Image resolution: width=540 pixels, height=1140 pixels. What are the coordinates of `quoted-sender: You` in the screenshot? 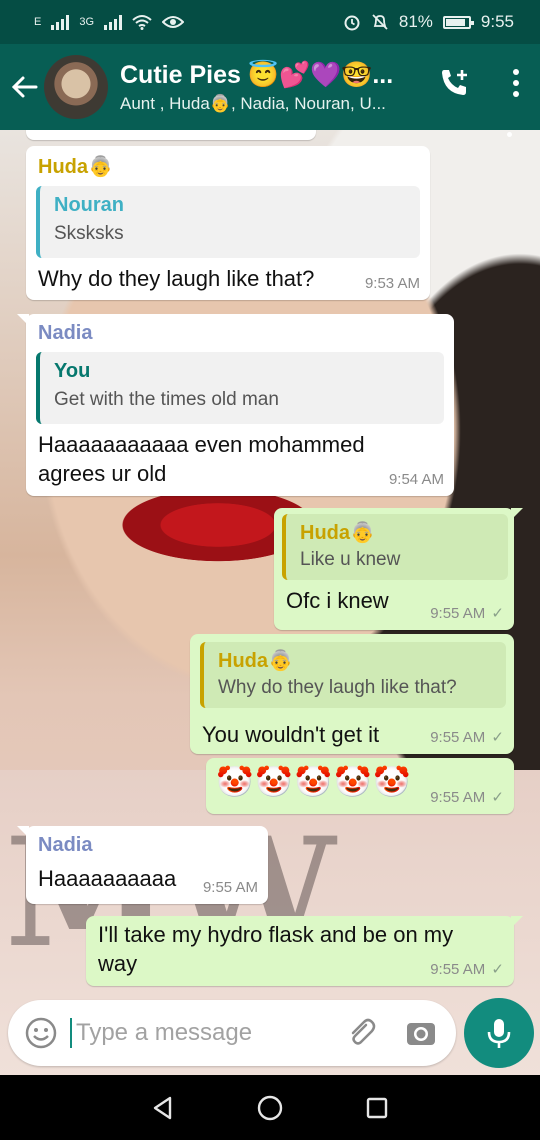 It's located at (72, 371).